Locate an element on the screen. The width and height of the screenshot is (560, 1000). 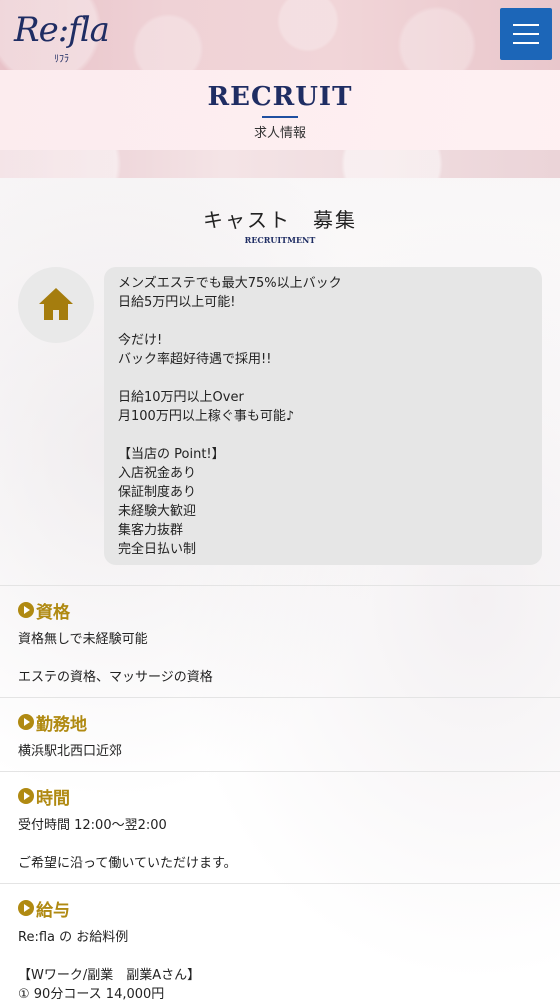
detail-section: 時間受付時間 12:00～翌2:00 ご希望に沿って働いていただけます。 is located at coordinates (280, 827).